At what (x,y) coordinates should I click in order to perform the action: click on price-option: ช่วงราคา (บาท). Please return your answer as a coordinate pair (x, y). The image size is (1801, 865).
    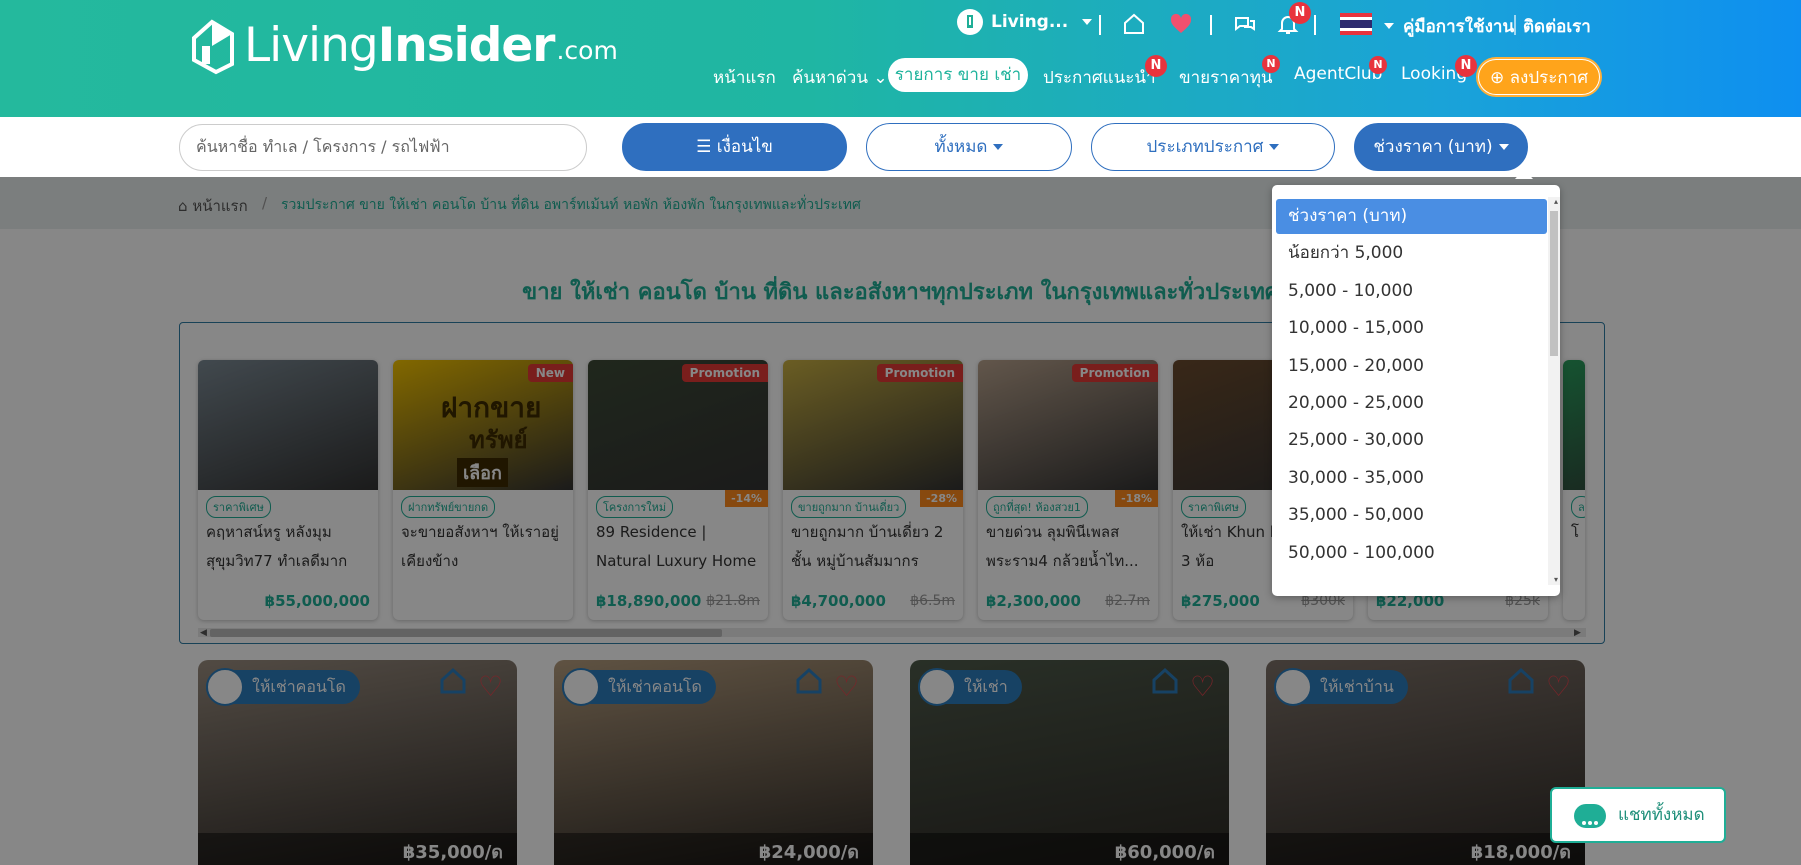
    Looking at the image, I should click on (1411, 216).